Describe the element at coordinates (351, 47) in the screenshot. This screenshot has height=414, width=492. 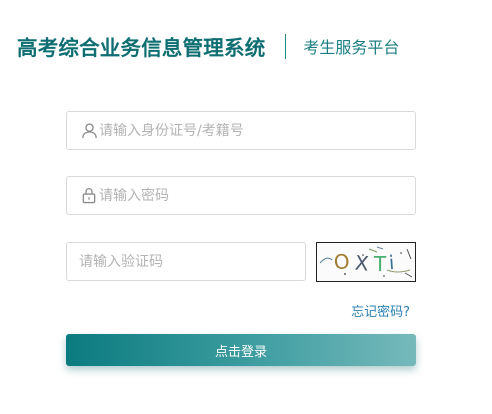
I see `platform-subtitle: 考生服务平台` at that location.